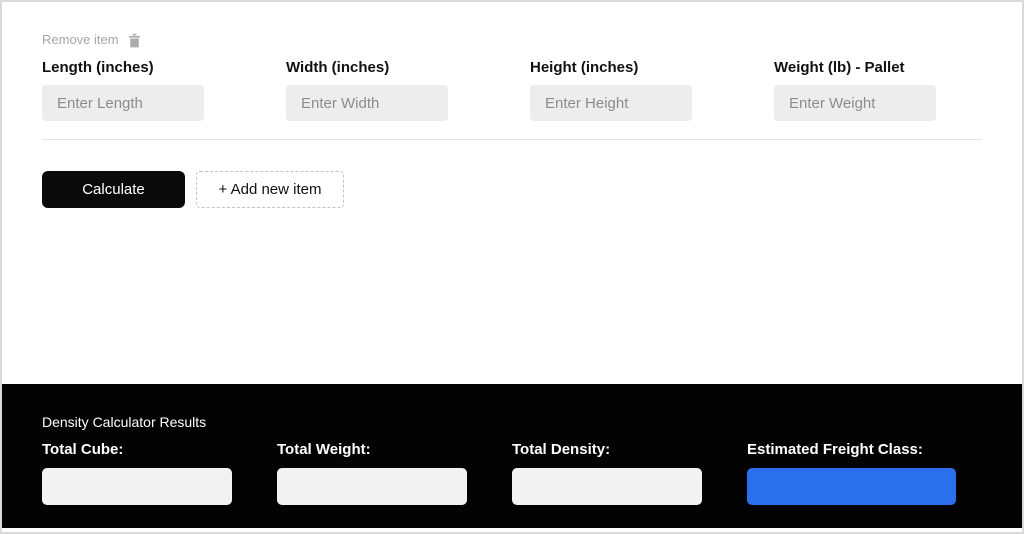 The width and height of the screenshot is (1024, 534). Describe the element at coordinates (124, 422) in the screenshot. I see `results-title: Density Calculator Results` at that location.